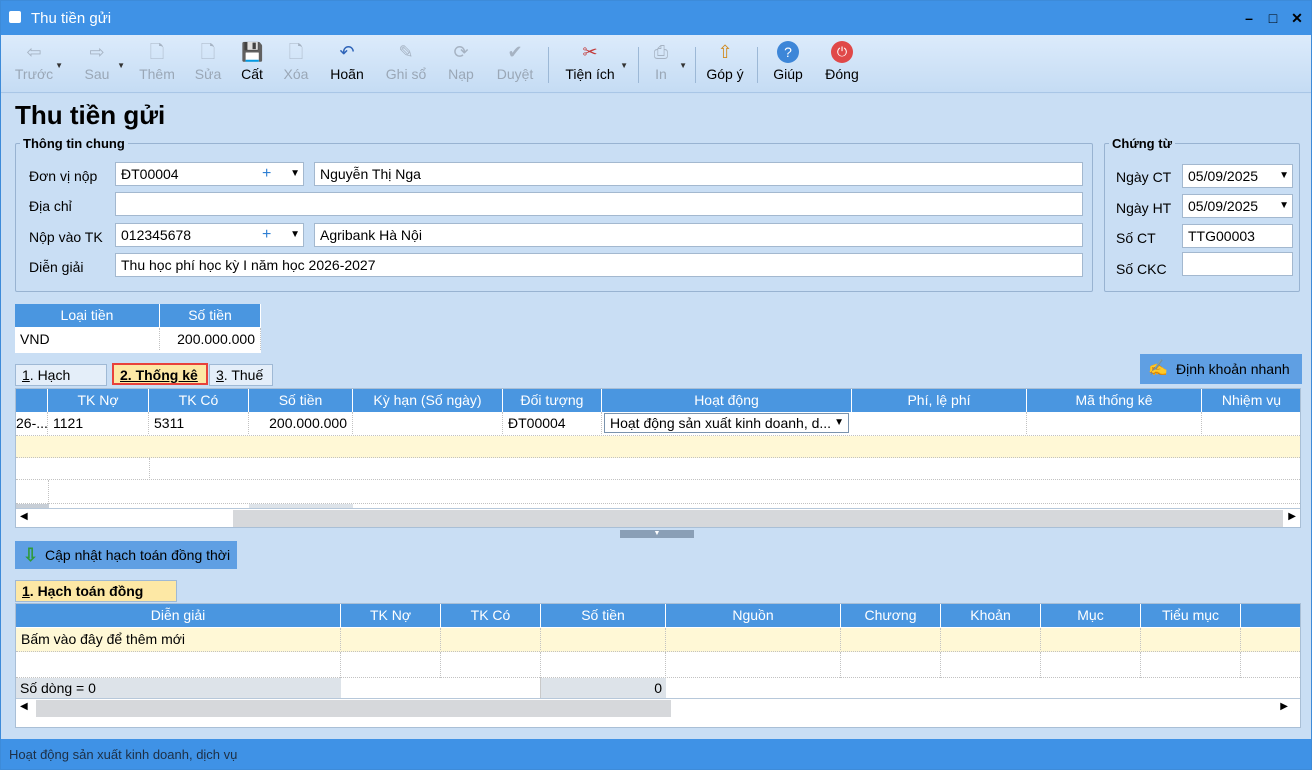 Image resolution: width=1312 pixels, height=770 pixels. What do you see at coordinates (252, 65) in the screenshot?
I see `save-button: 💾 Cất` at bounding box center [252, 65].